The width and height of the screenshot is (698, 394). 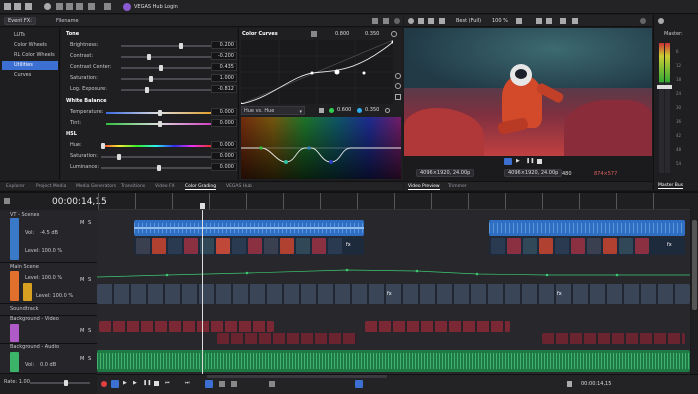 What do you see at coordinates (375, 21) in the screenshot?
I see `plugin-chain-icon` at bounding box center [375, 21].